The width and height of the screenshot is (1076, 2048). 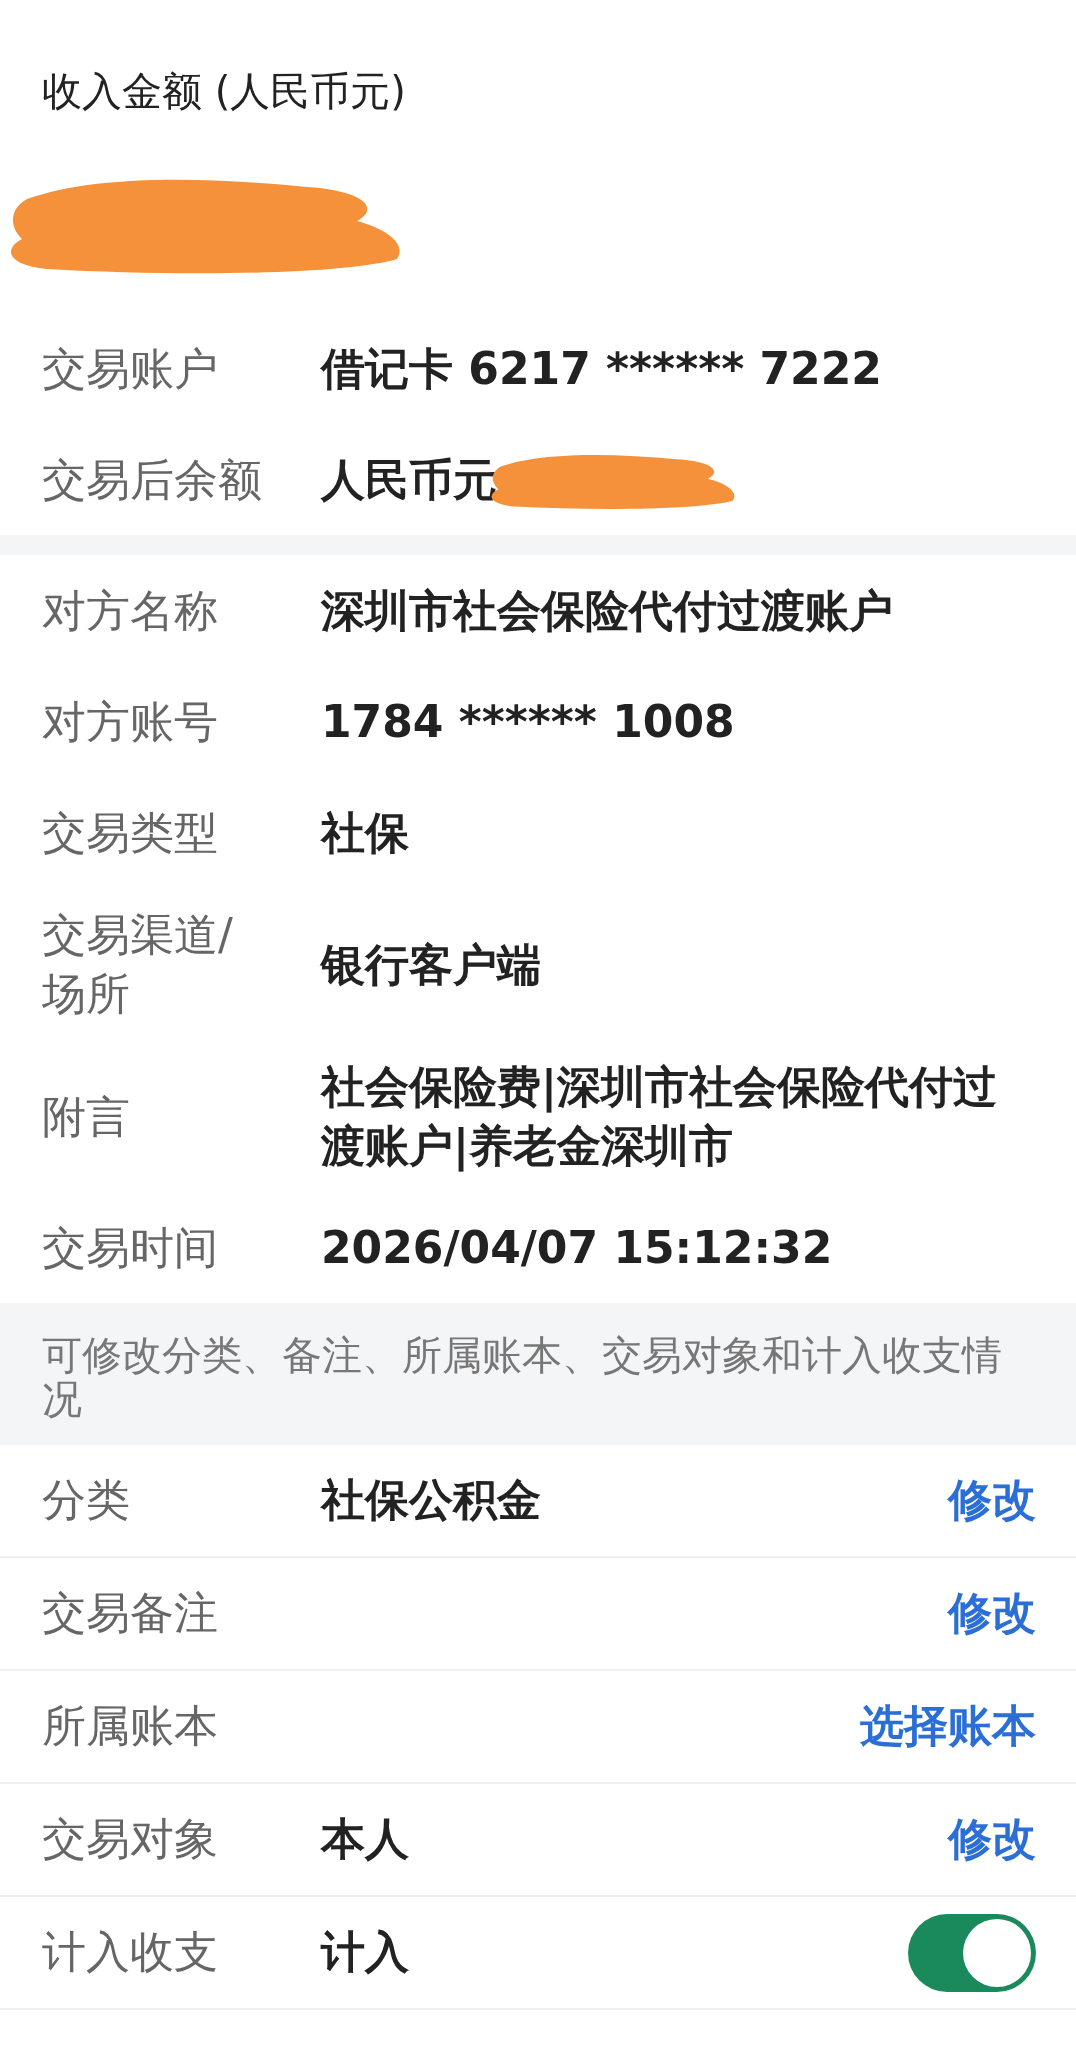 What do you see at coordinates (660, 1117) in the screenshot?
I see `field-value: 社会保险费|深圳市社会保险代付过渡账户|养老金深圳市` at bounding box center [660, 1117].